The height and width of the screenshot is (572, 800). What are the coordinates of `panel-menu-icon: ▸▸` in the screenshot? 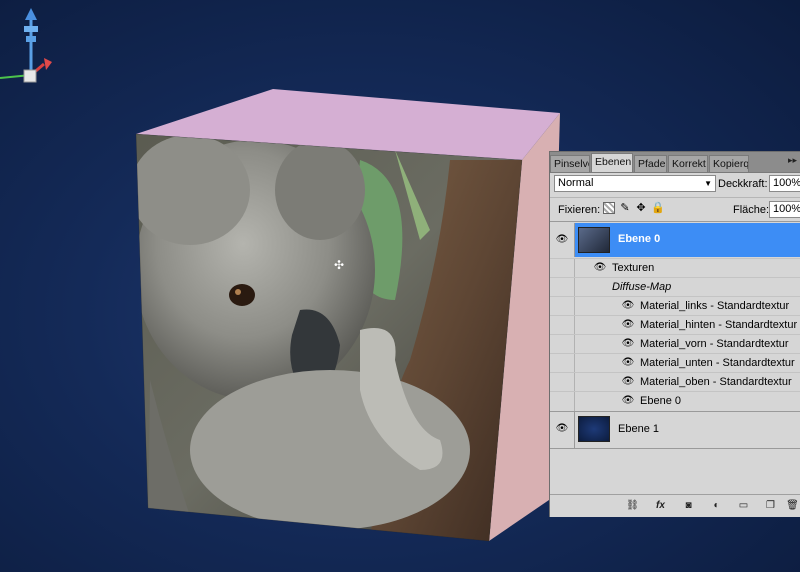 It's located at (792, 160).